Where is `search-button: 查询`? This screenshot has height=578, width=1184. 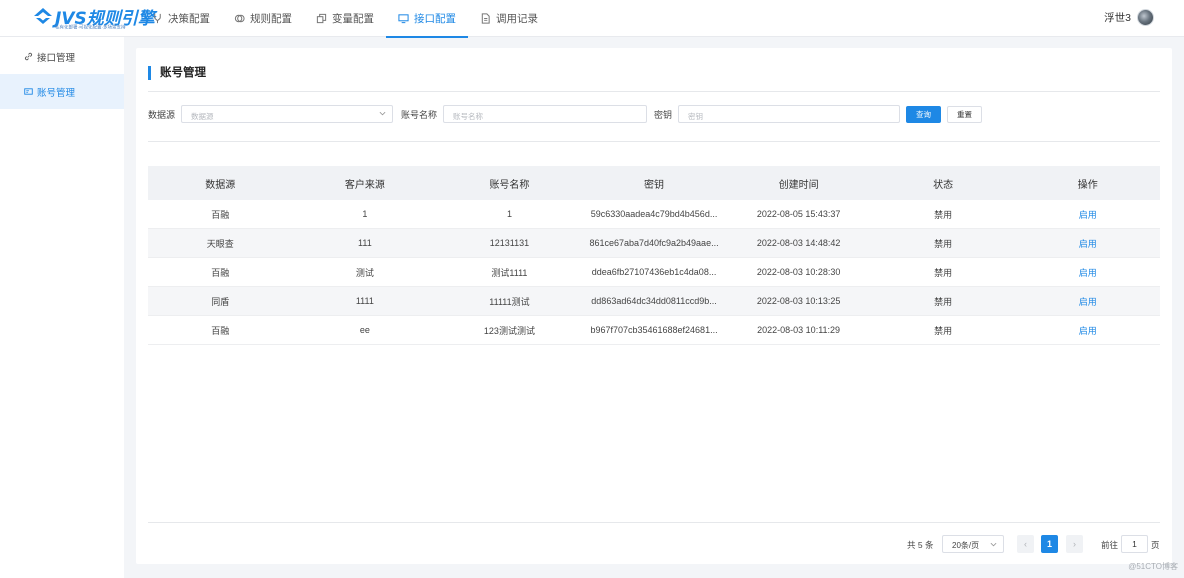 search-button: 查询 is located at coordinates (923, 114).